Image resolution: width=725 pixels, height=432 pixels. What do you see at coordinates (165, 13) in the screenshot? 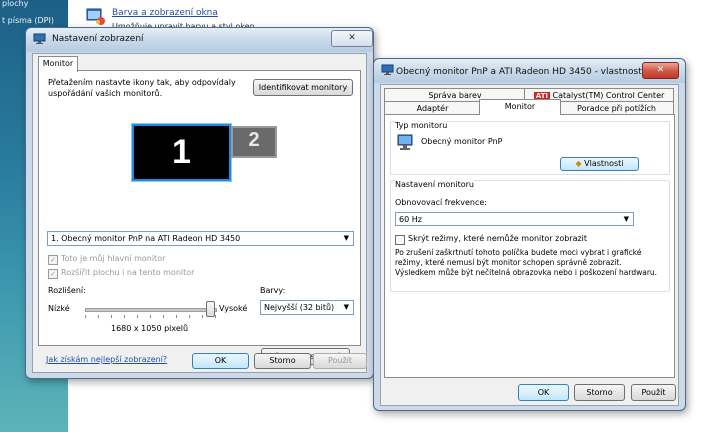
I see `control-panel-item-title: Barva a zobrazení okna` at bounding box center [165, 13].